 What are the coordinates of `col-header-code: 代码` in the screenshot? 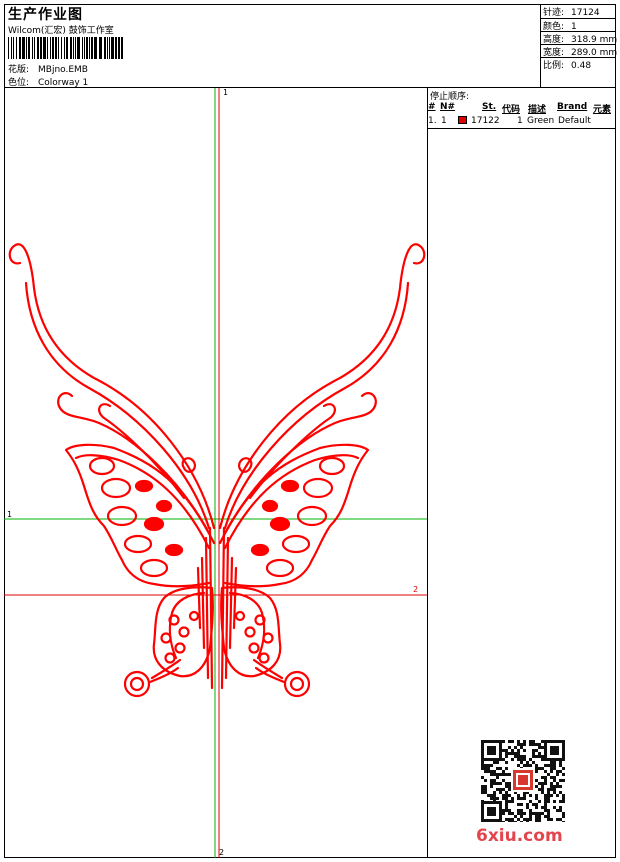 It's located at (511, 110).